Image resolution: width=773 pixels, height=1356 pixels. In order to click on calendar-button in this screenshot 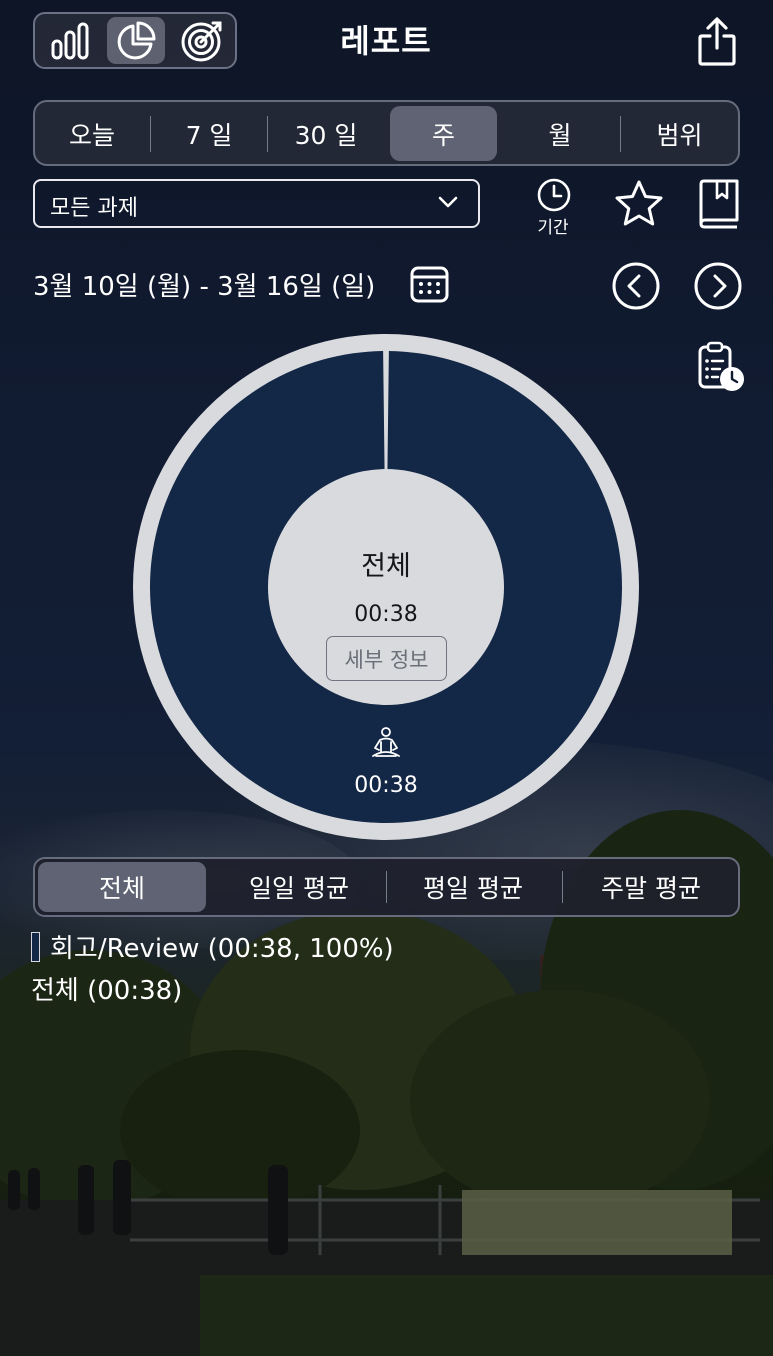, I will do `click(430, 285)`.